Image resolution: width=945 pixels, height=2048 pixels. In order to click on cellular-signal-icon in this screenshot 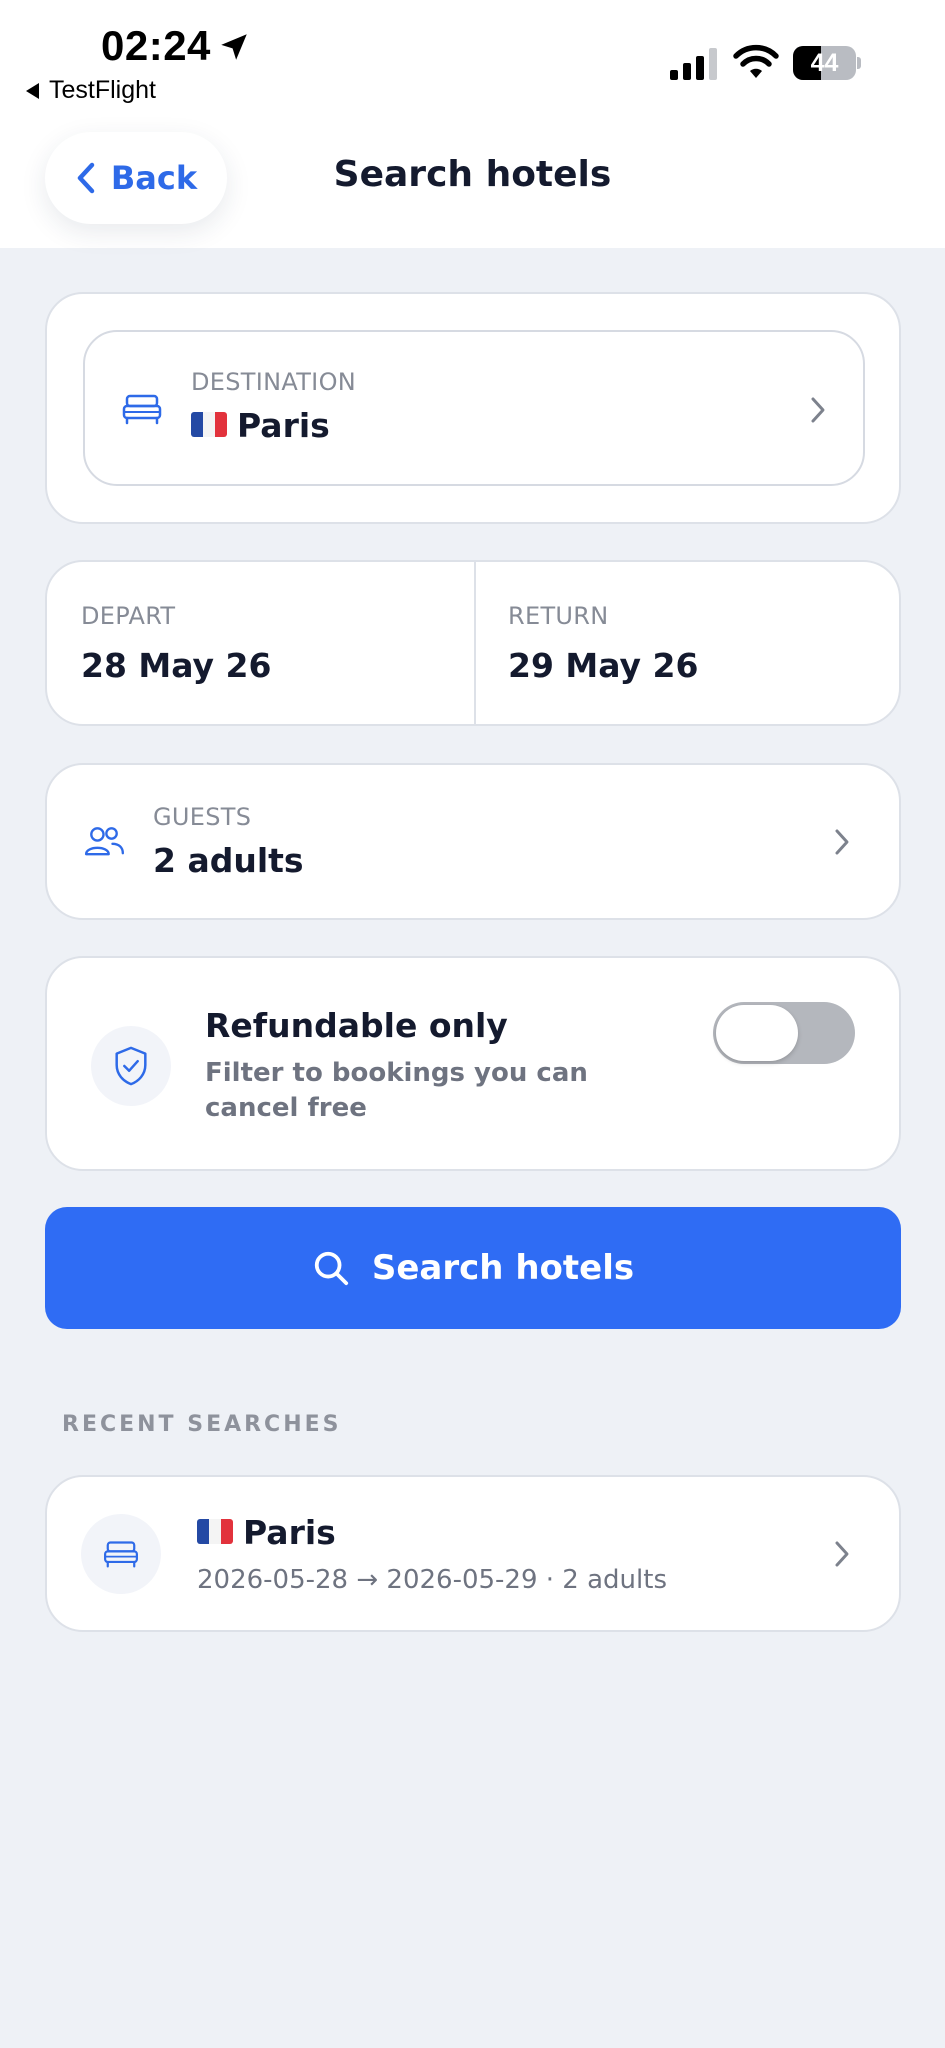, I will do `click(693, 64)`.